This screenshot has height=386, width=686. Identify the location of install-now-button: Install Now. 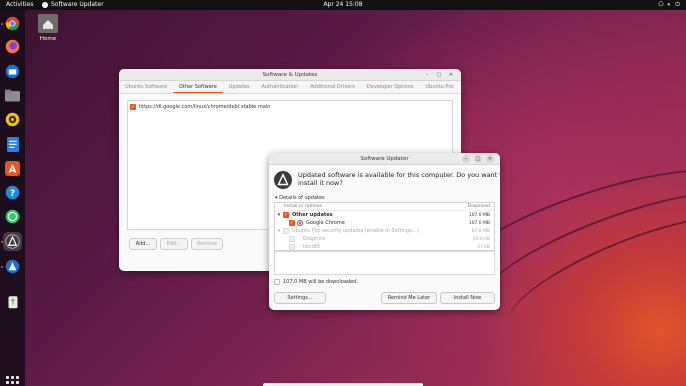
(467, 298).